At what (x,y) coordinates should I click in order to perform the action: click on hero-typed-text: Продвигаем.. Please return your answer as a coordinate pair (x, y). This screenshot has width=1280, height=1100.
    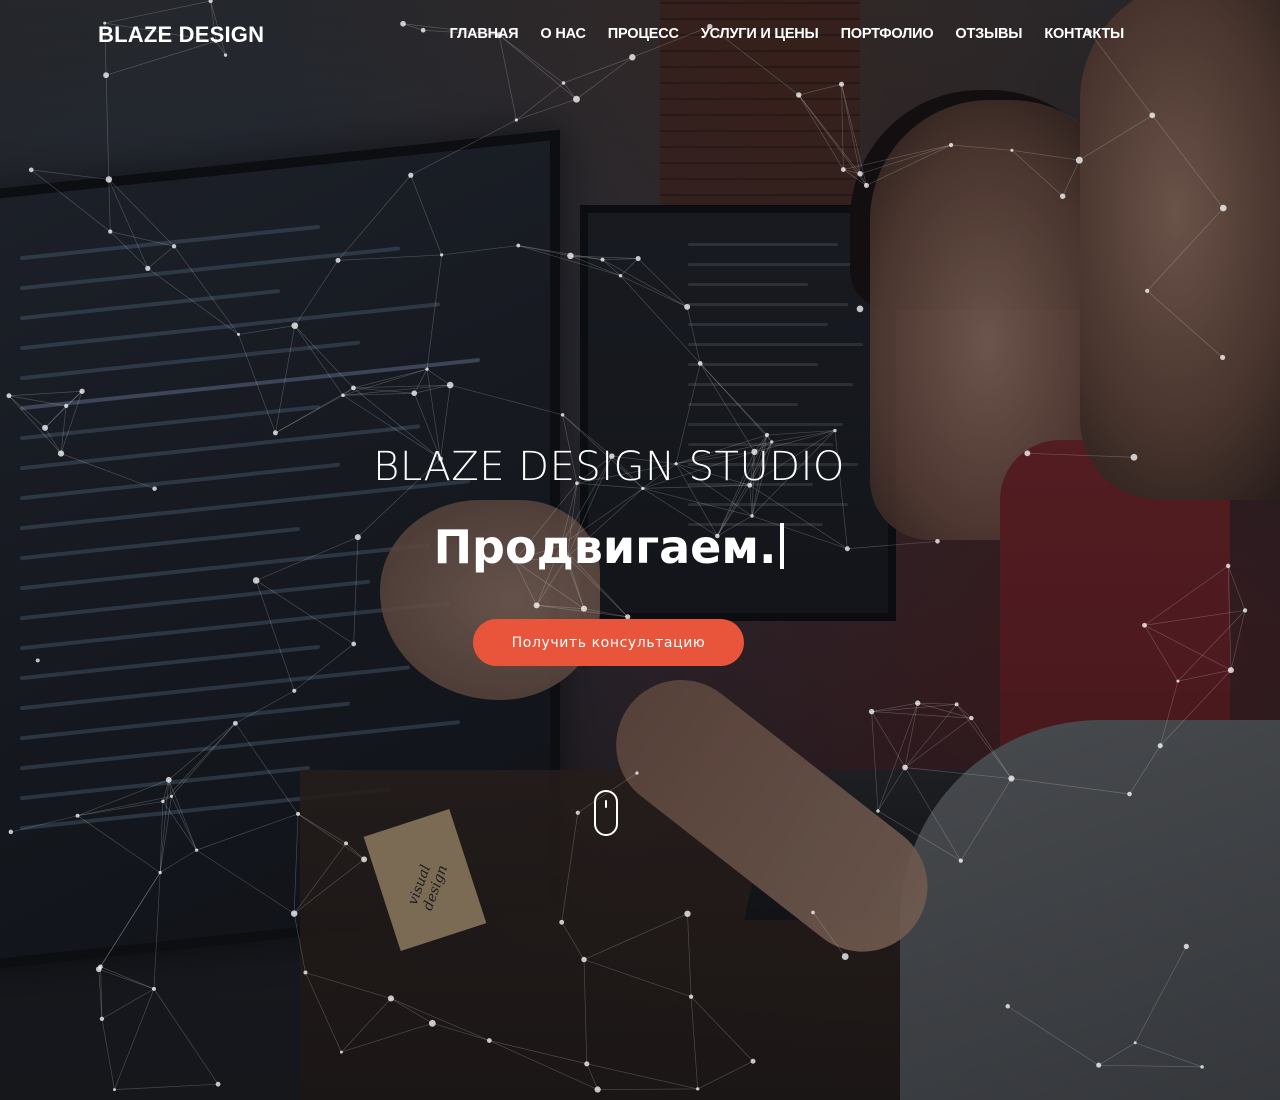
    Looking at the image, I should click on (609, 547).